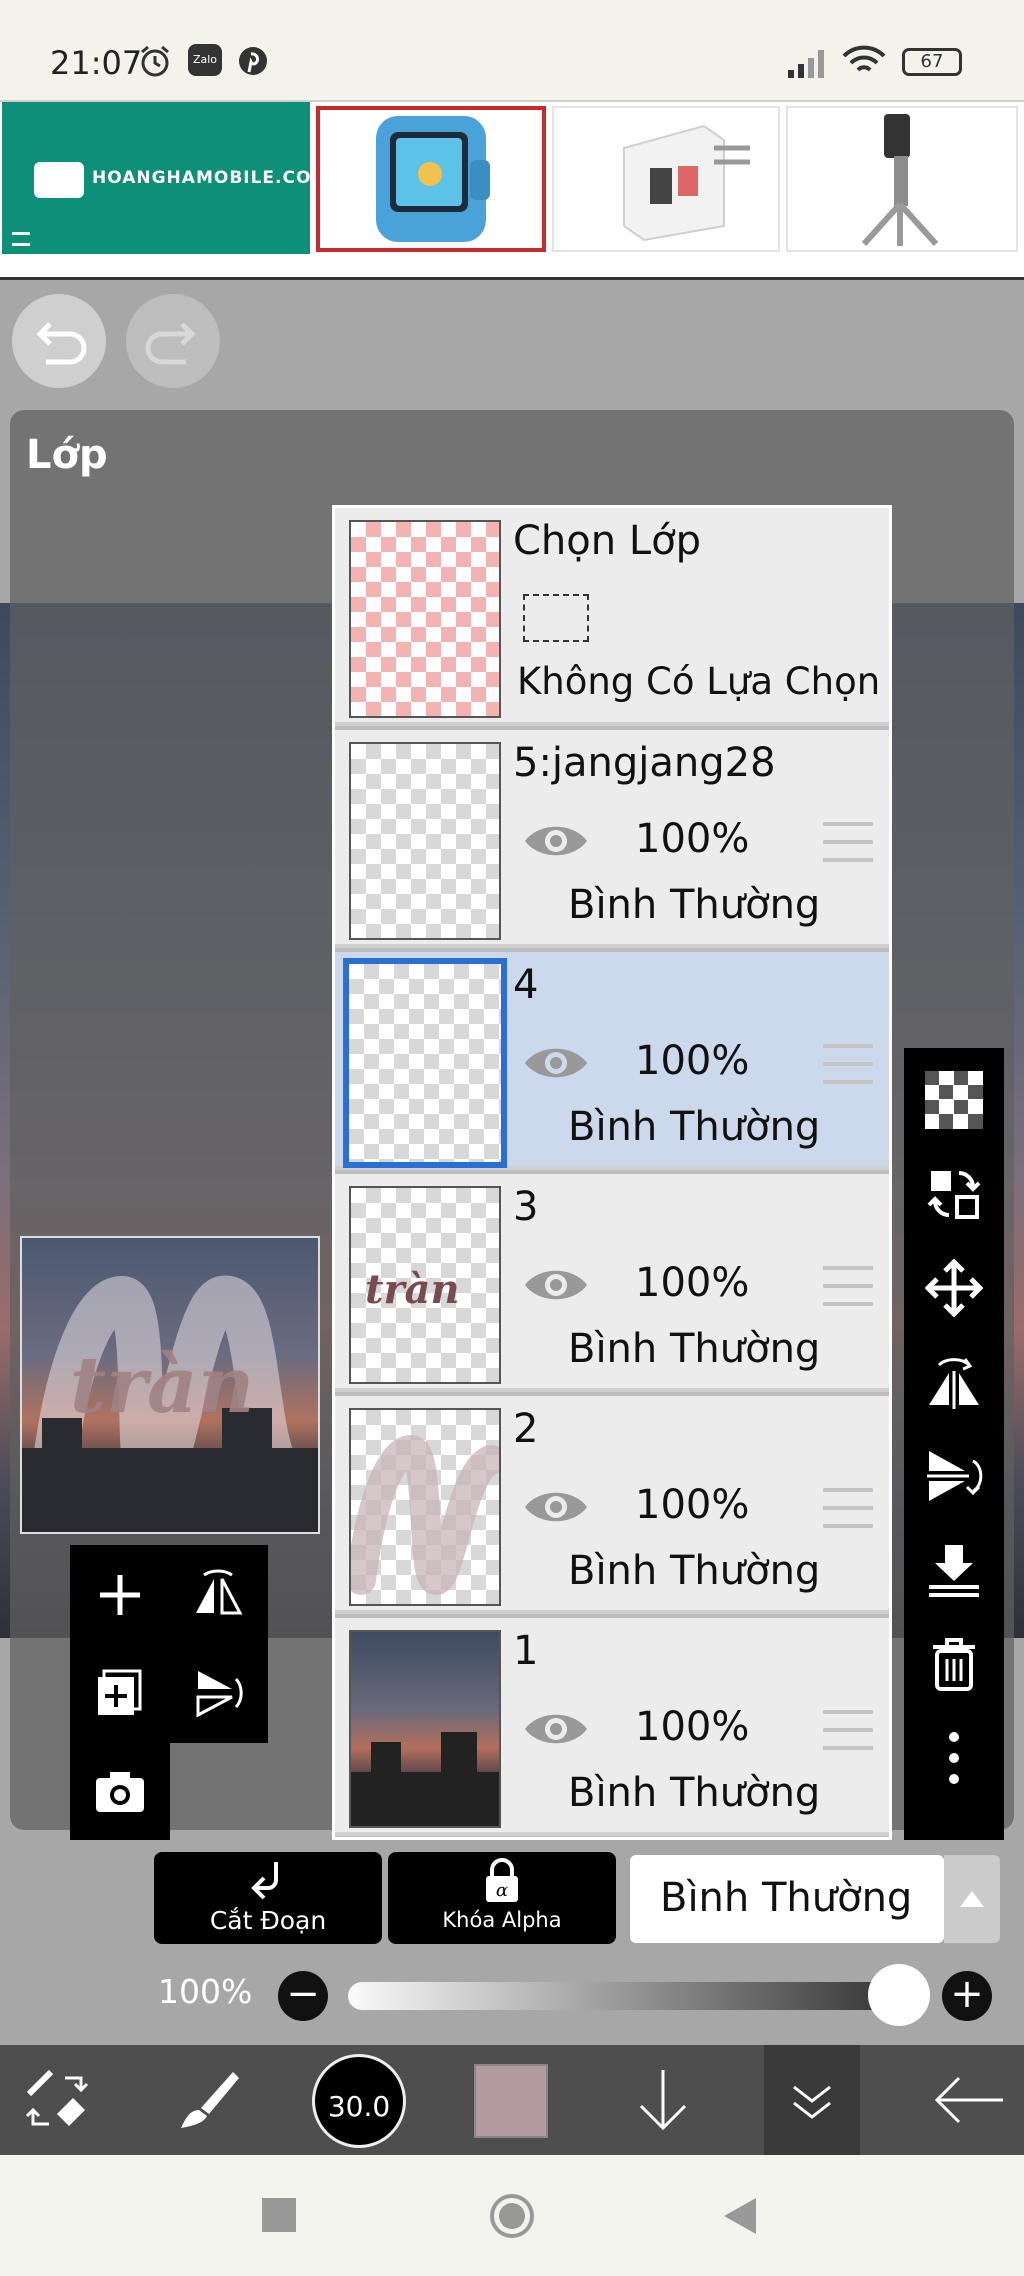 The image size is (1024, 2276). Describe the element at coordinates (967, 1996) in the screenshot. I see `opacity-increase-button: +` at that location.